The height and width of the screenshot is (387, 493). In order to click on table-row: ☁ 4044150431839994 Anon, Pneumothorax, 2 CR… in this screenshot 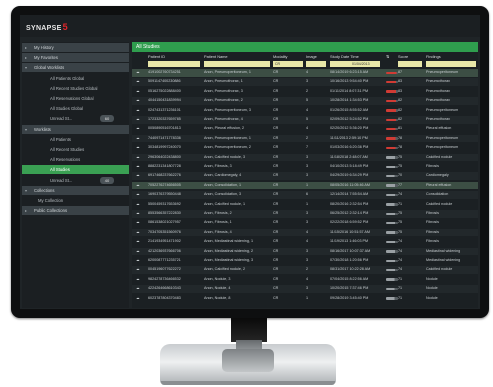, I will do `click(305, 101)`.